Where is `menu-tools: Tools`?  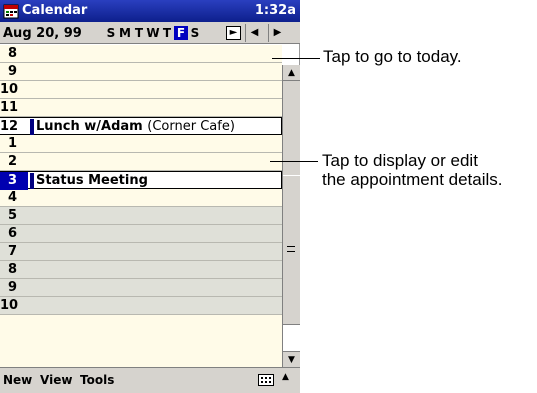 menu-tools: Tools is located at coordinates (97, 380).